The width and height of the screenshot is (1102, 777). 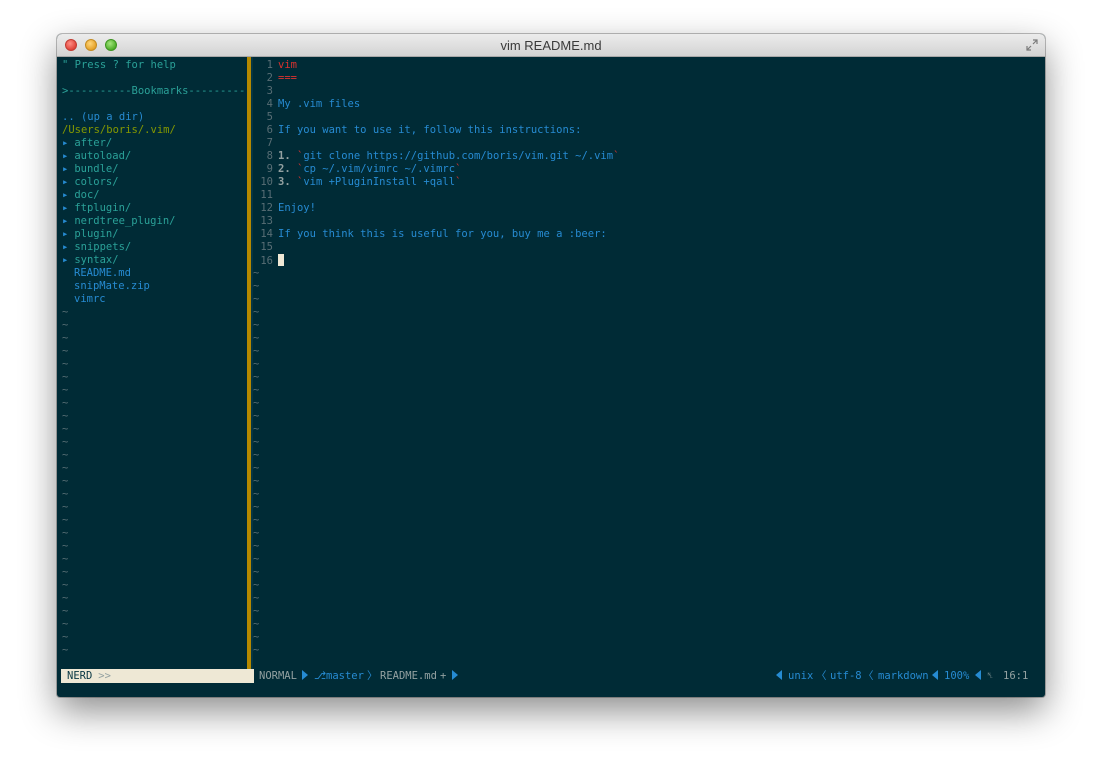 What do you see at coordinates (119, 130) in the screenshot?
I see `nerdtree-cwd: /Users/boris/.vim/` at bounding box center [119, 130].